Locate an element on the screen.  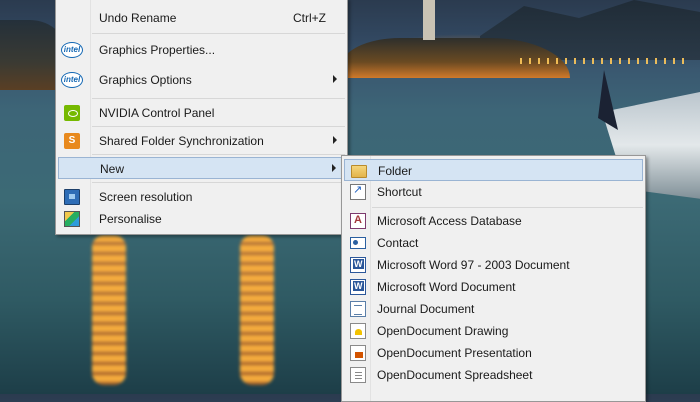
word-97-document-icon is located at coordinates (358, 265).